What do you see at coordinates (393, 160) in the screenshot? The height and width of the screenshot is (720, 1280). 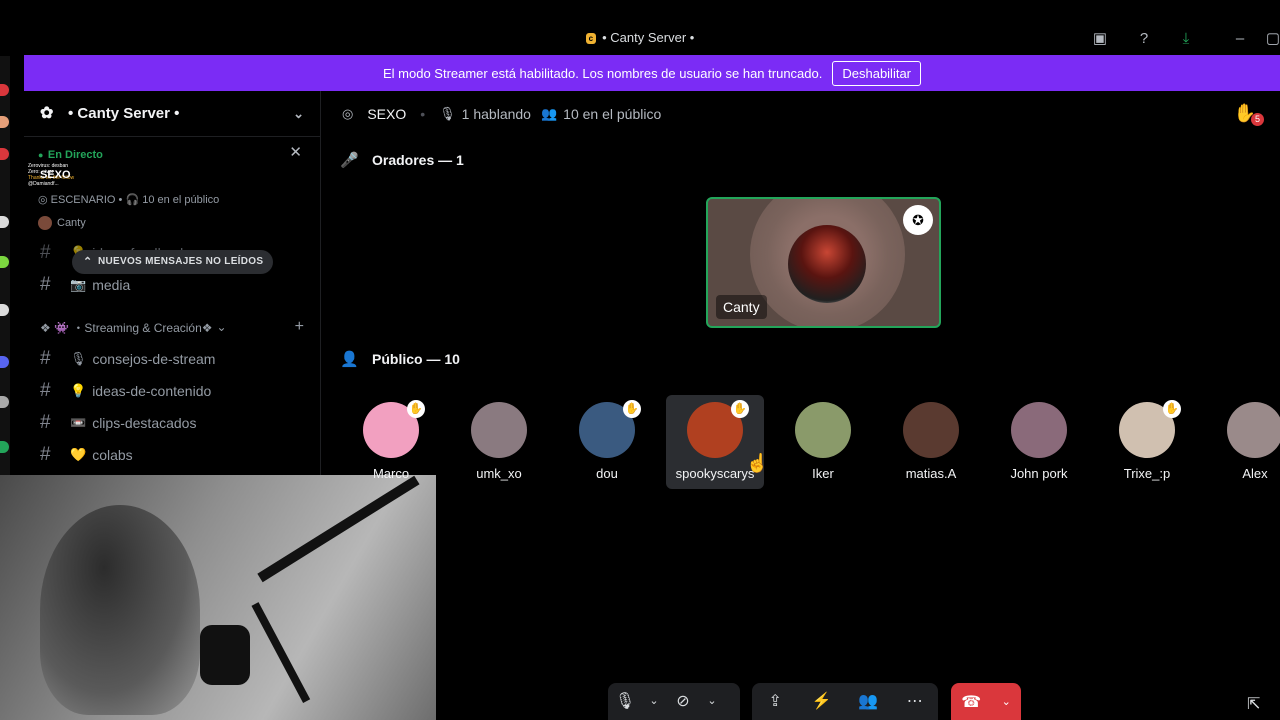 I see `speakers-header: 🎤 Oradores — 1` at bounding box center [393, 160].